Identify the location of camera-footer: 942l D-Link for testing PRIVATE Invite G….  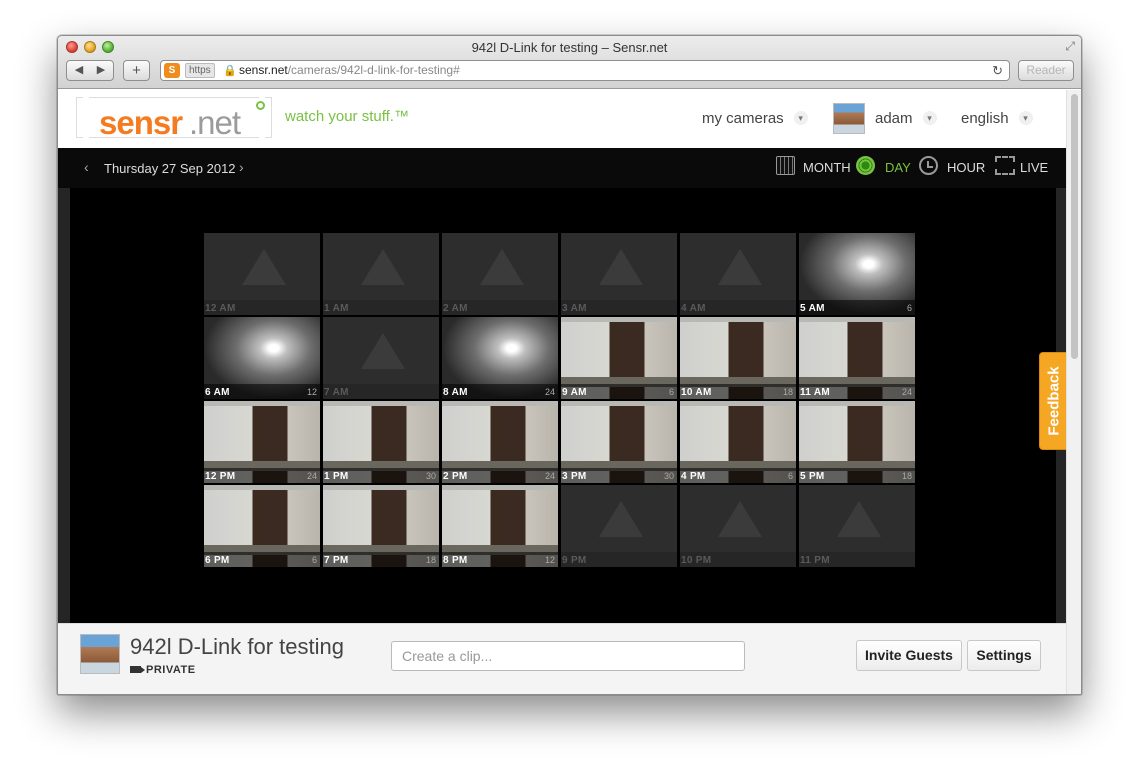
(563, 658).